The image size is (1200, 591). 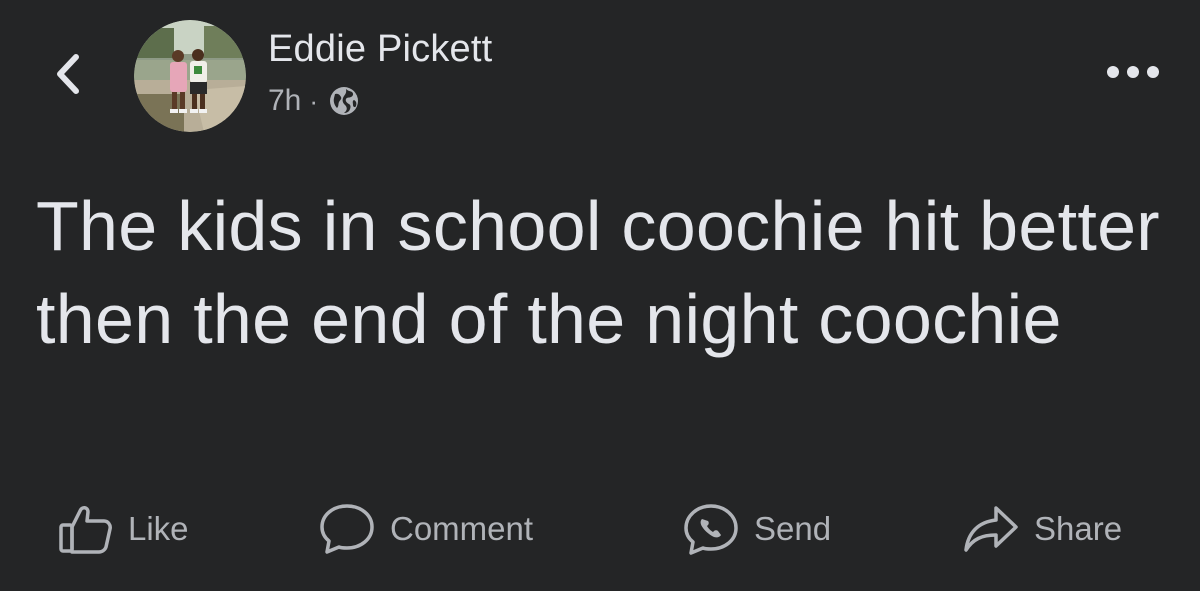 I want to click on globe-icon, so click(x=344, y=101).